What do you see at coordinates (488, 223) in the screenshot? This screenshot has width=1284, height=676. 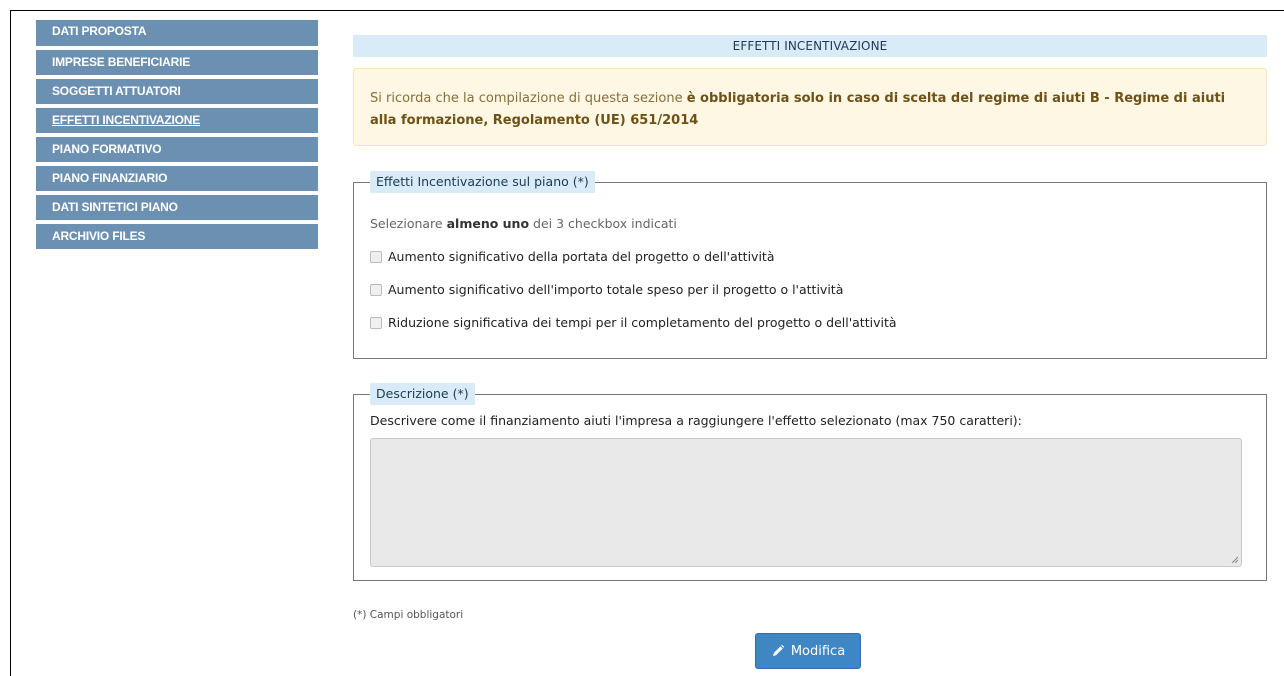 I see `hint-bold: almeno uno` at bounding box center [488, 223].